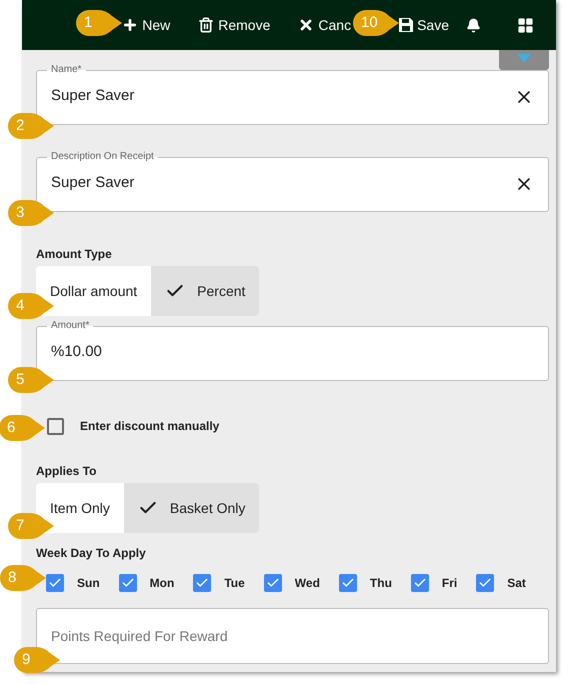 The height and width of the screenshot is (684, 574). I want to click on checkbox-label: Thu, so click(381, 583).